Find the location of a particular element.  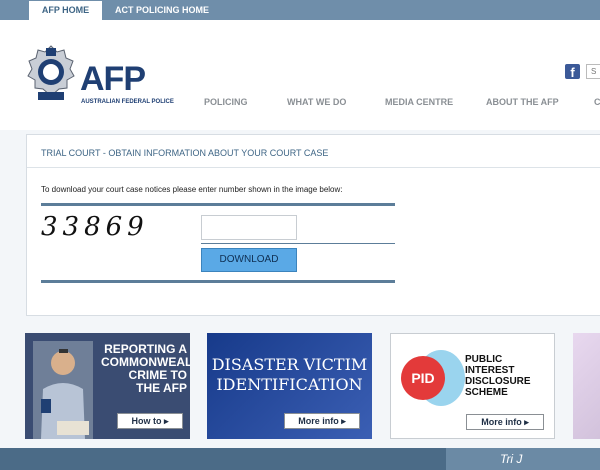

captcha-image: 33869 is located at coordinates (95, 227).